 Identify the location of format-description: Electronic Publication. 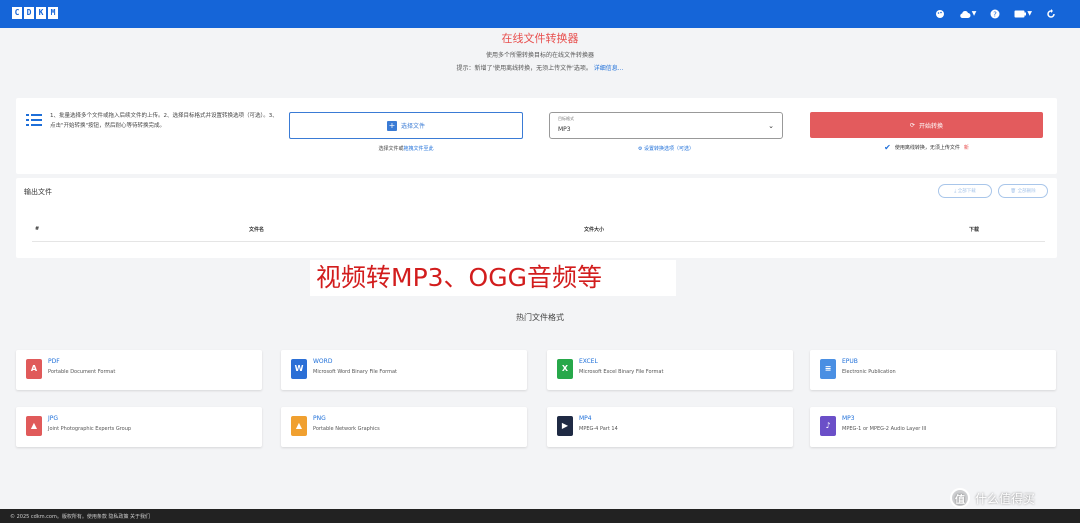
(869, 372).